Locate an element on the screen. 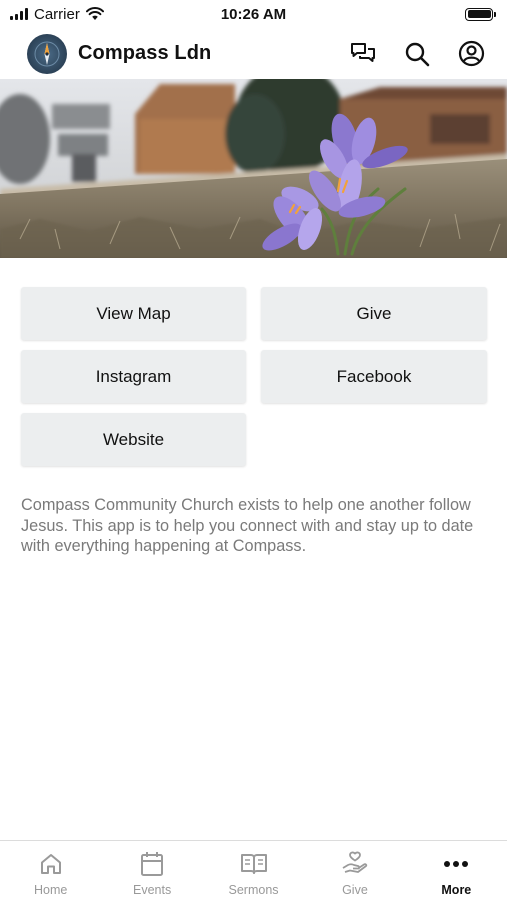 The image size is (507, 900). view-map-button: View Map is located at coordinates (133, 313).